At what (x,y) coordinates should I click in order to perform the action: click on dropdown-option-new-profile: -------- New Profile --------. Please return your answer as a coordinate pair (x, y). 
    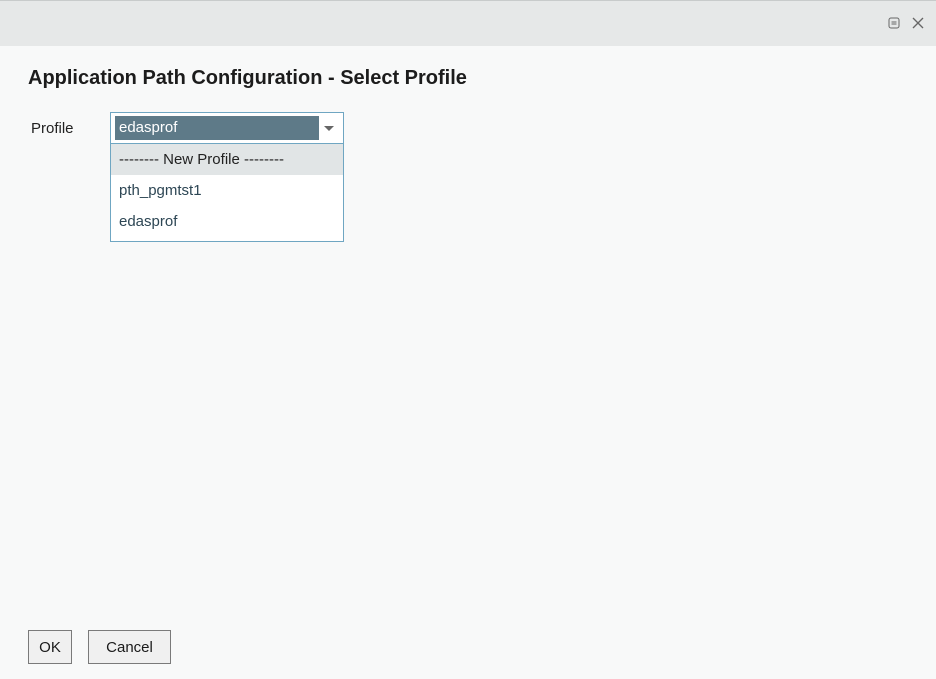
    Looking at the image, I should click on (227, 159).